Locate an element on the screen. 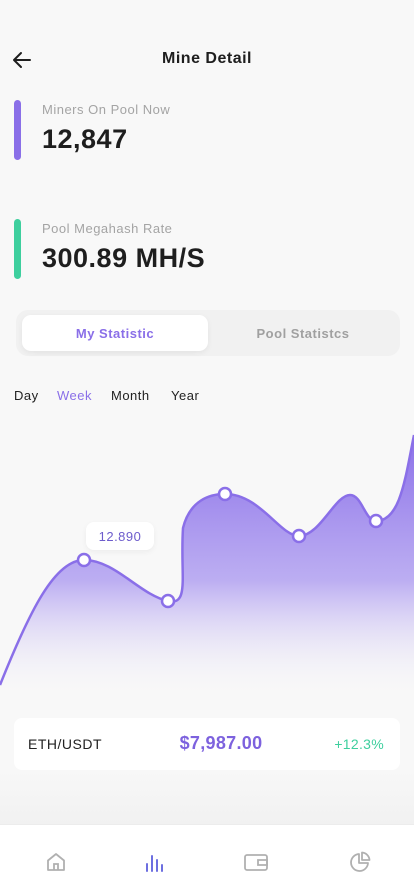  stat-label: Pool Megahash Rate is located at coordinates (107, 228).